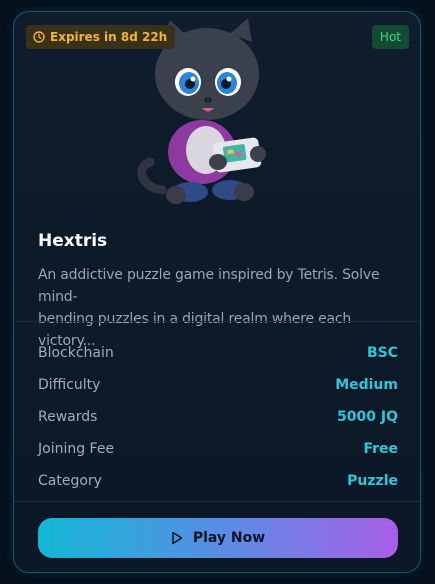 The height and width of the screenshot is (584, 435). I want to click on play-icon, so click(177, 538).